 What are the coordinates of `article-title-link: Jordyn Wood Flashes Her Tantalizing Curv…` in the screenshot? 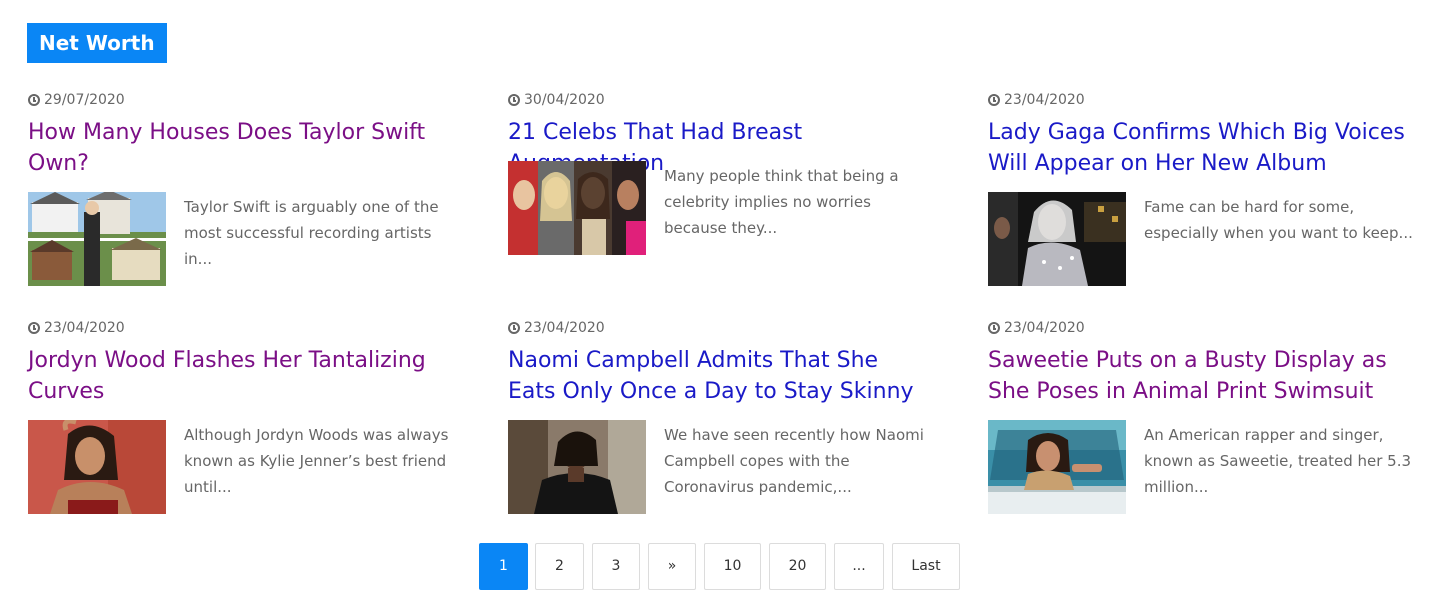 It's located at (238, 376).